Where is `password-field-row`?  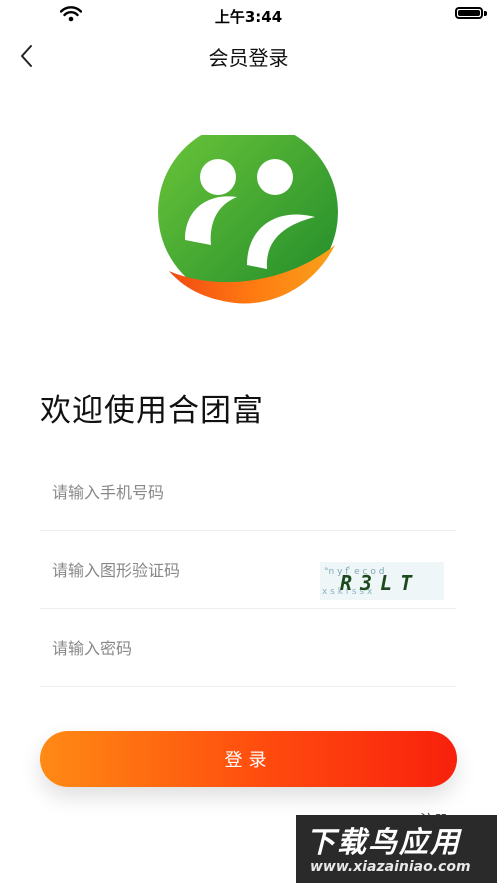 password-field-row is located at coordinates (248, 647).